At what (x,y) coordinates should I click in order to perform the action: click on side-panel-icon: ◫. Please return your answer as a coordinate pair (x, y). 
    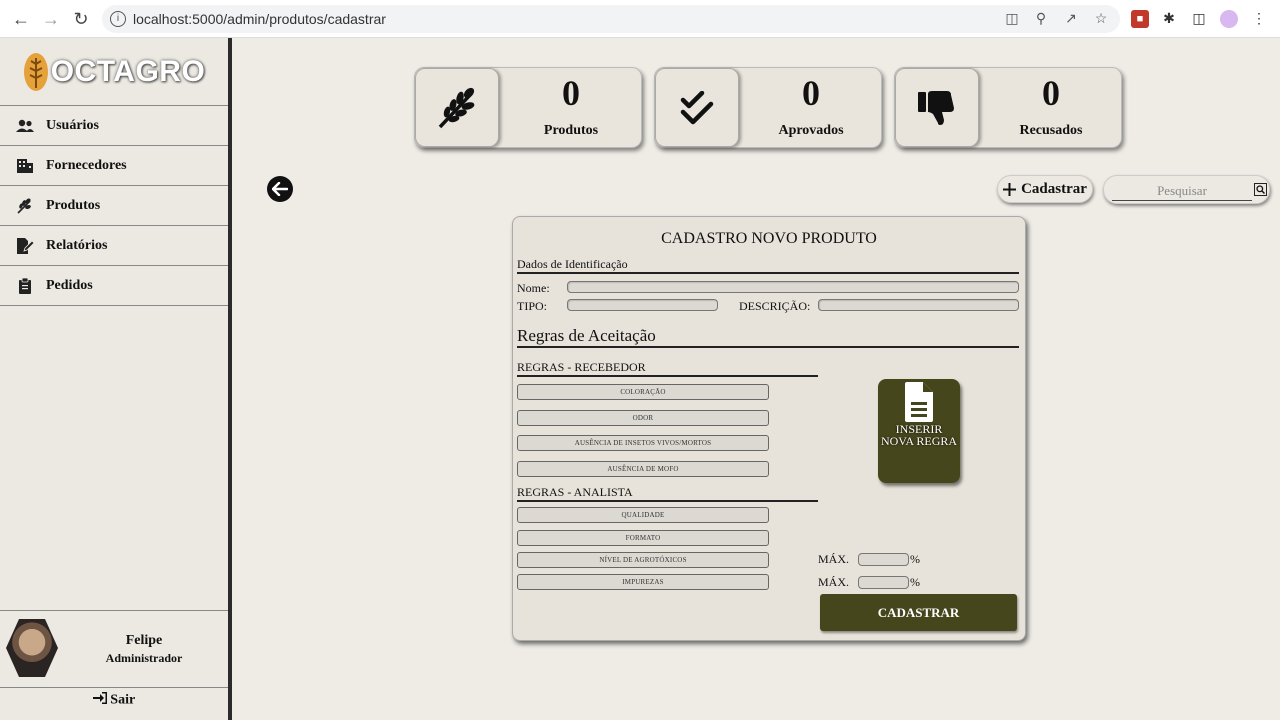
    Looking at the image, I should click on (1199, 19).